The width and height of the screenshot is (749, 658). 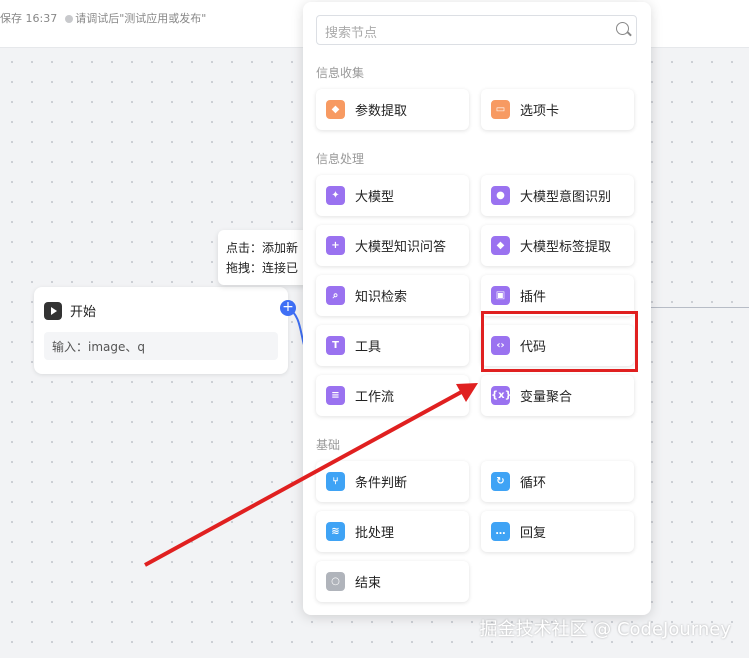 I want to click on node-item-label: 大模型意图识别, so click(x=566, y=197).